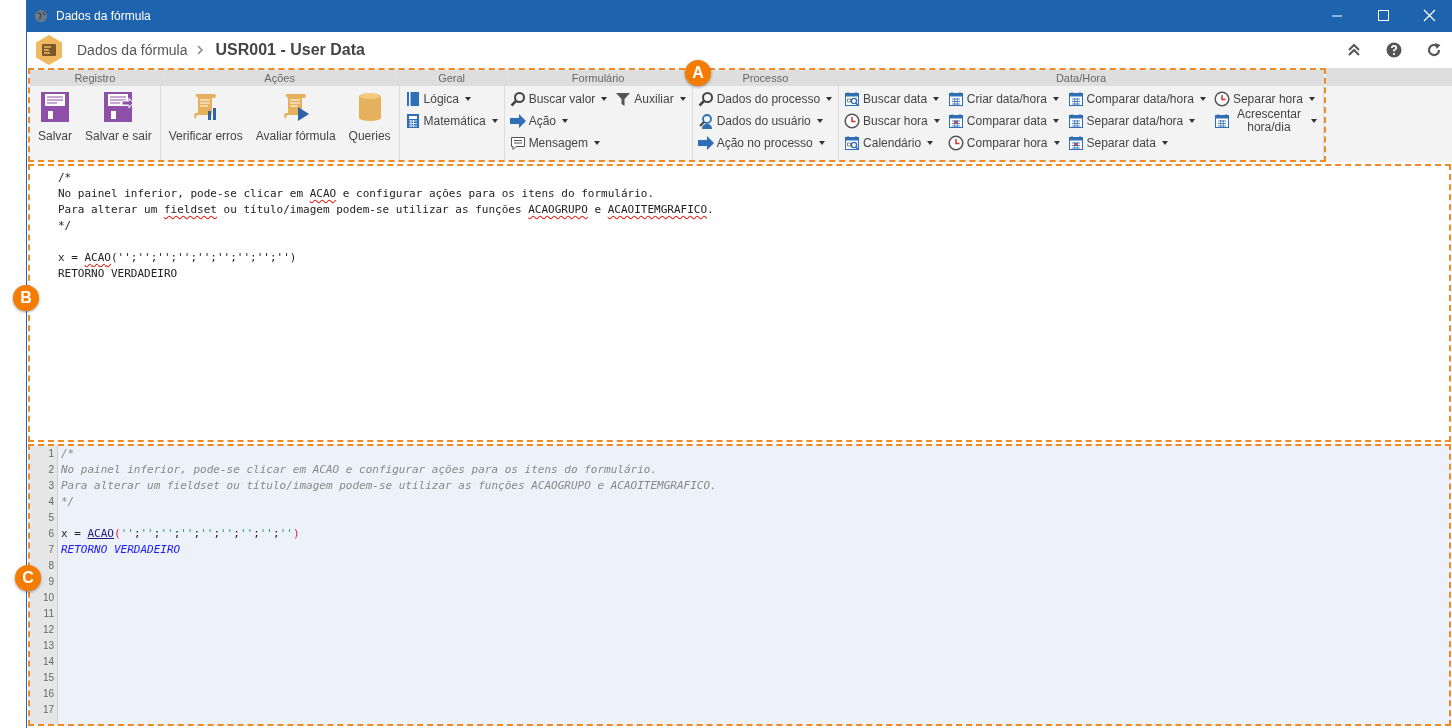  I want to click on page-title: USR001 - User Data, so click(290, 50).